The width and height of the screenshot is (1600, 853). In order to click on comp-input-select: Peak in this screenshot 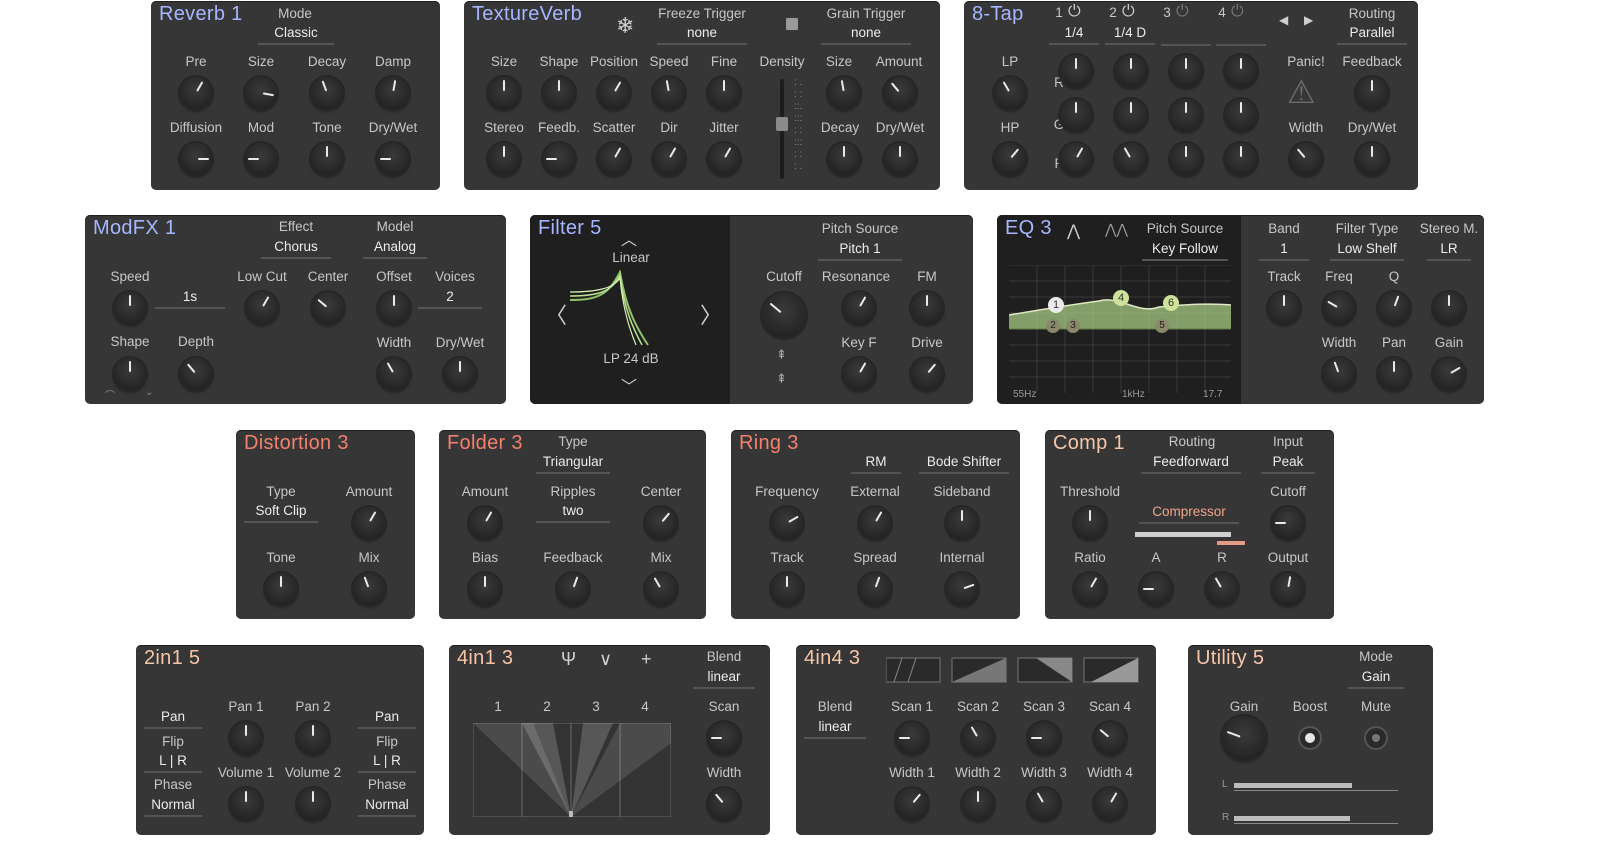, I will do `click(1288, 464)`.